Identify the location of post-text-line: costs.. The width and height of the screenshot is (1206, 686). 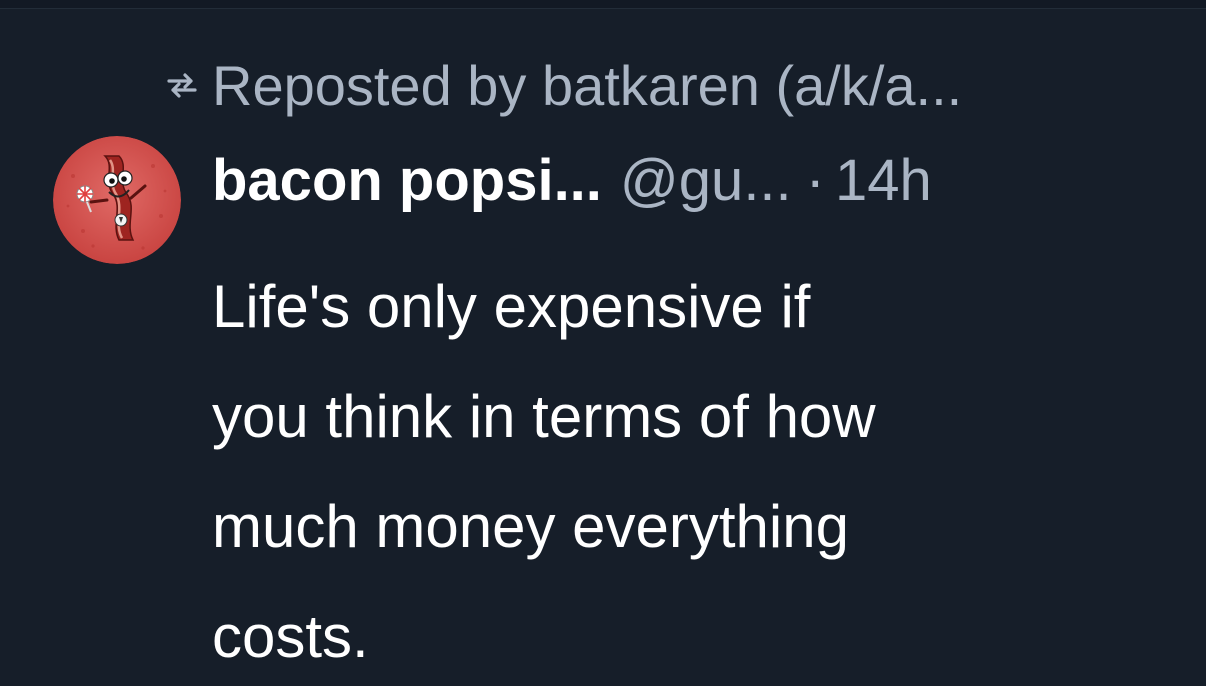
(290, 636).